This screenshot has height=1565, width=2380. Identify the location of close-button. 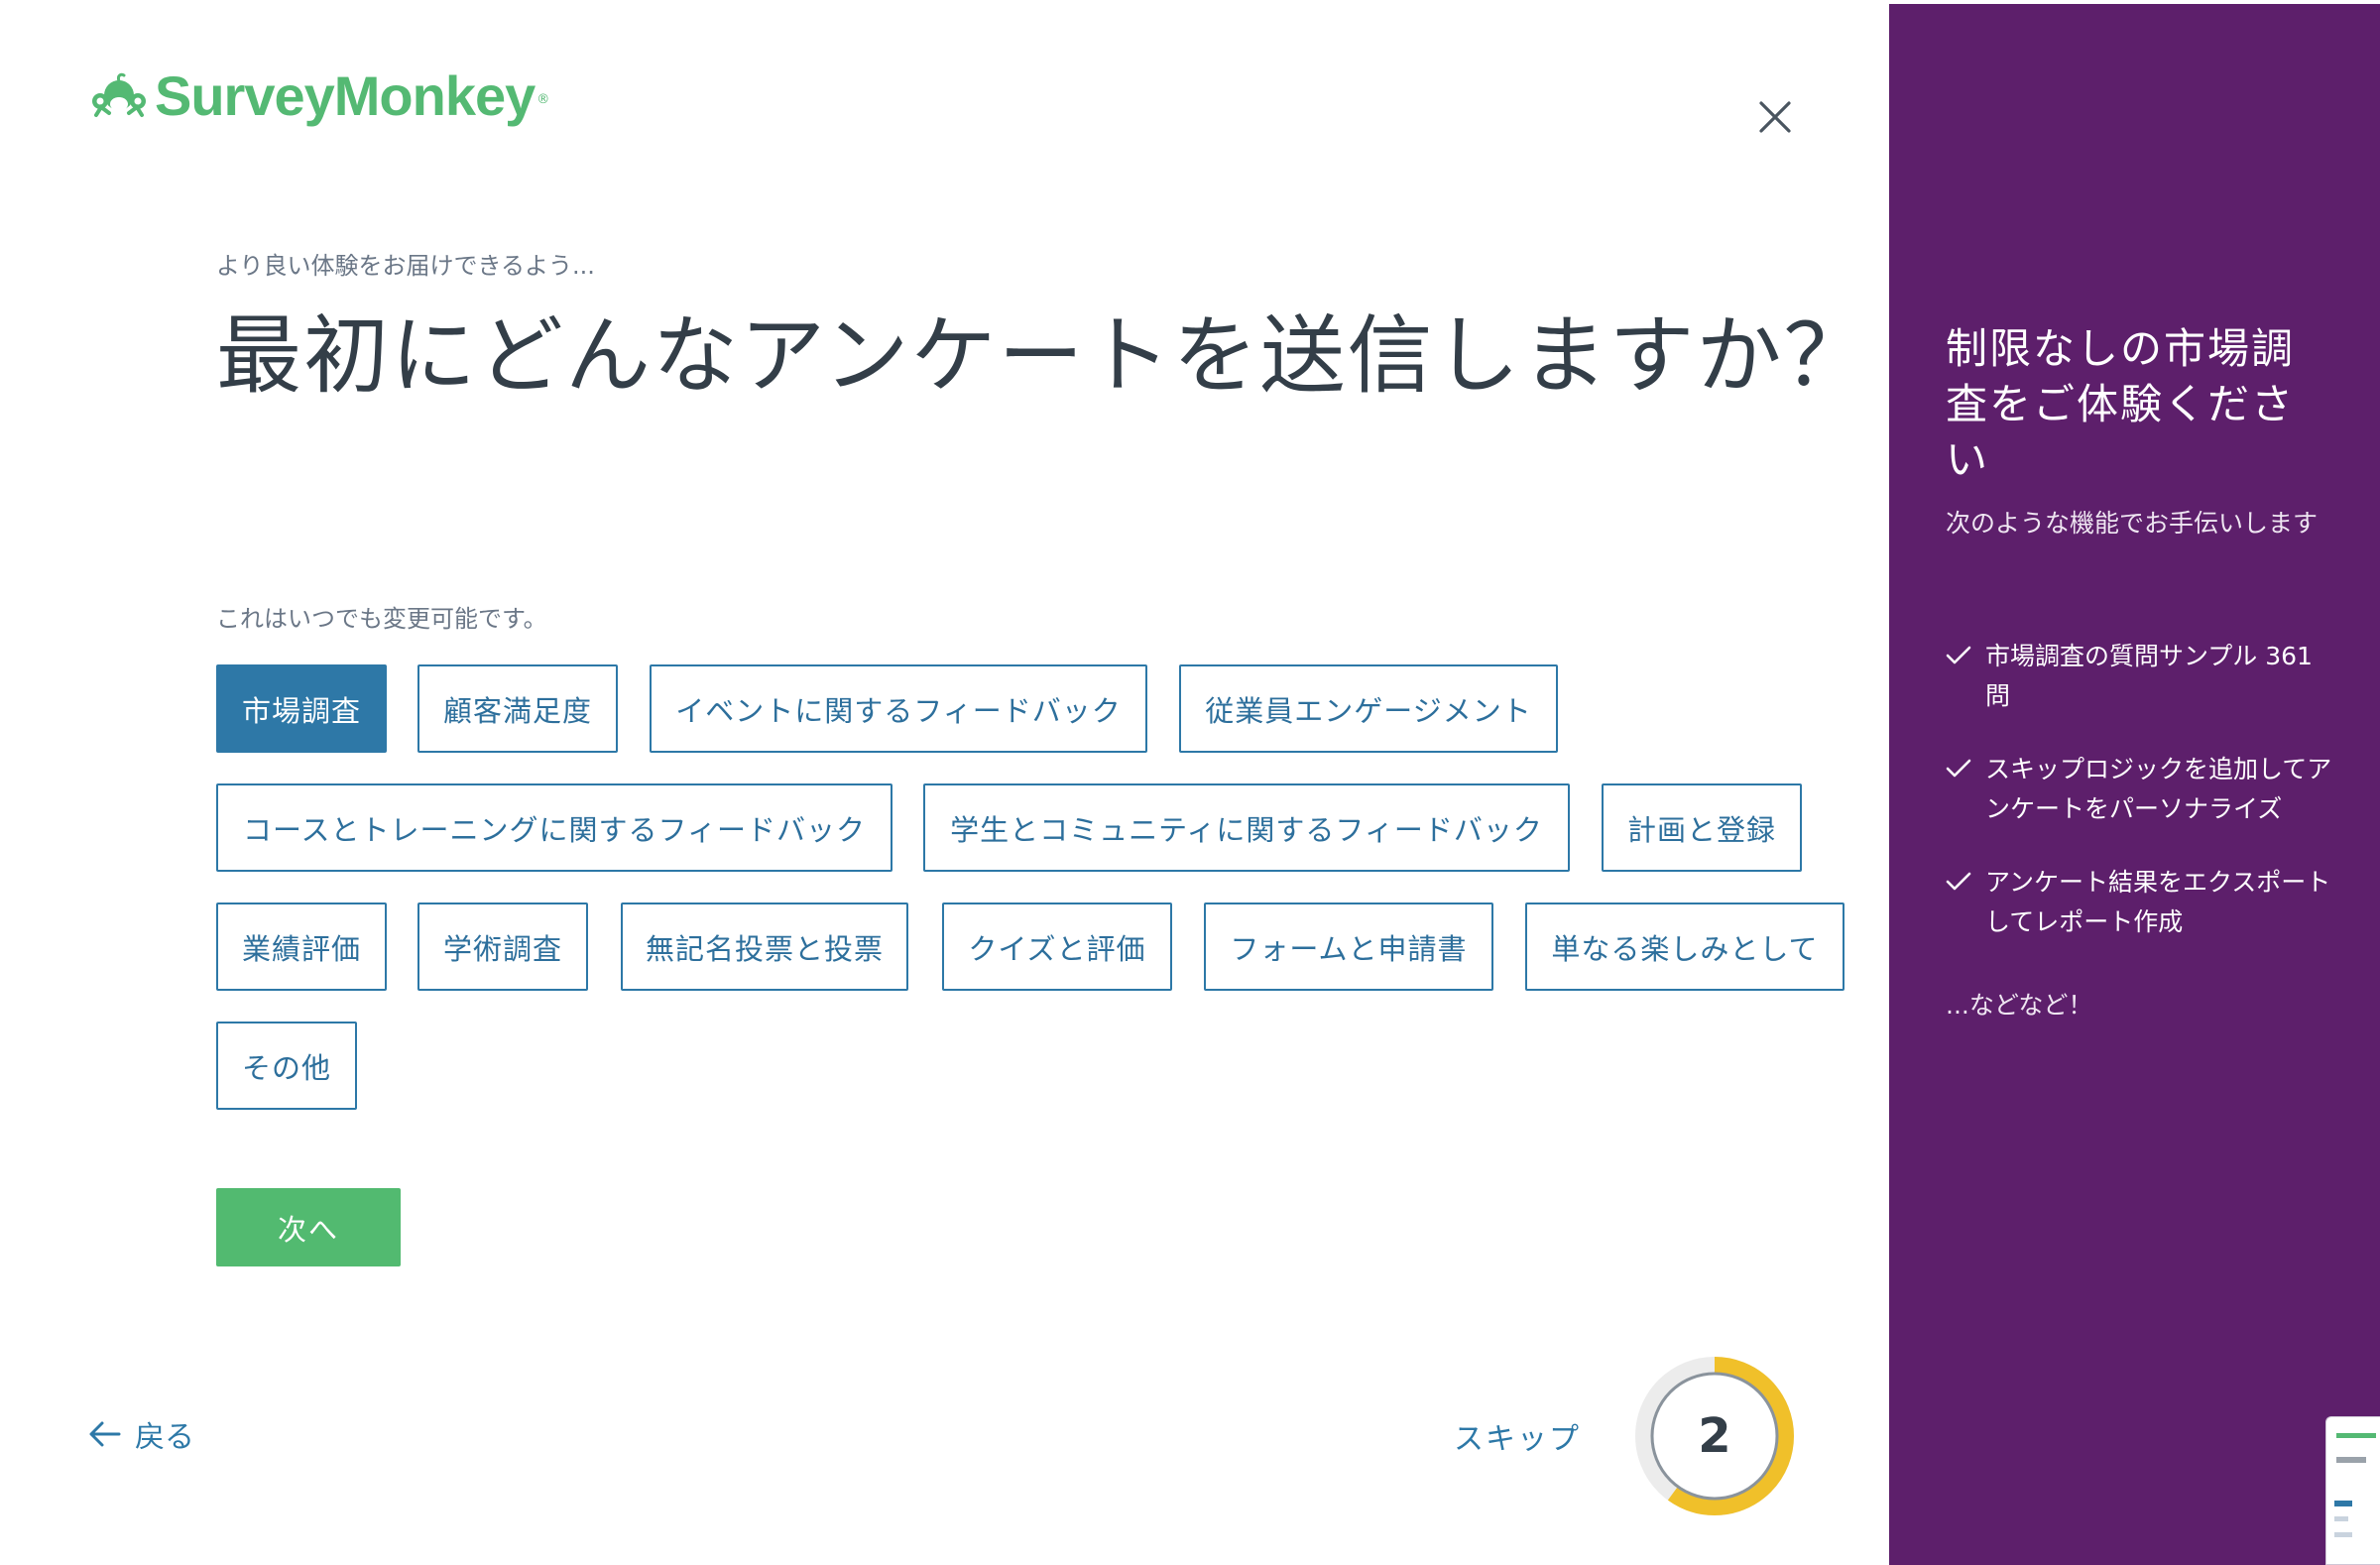
(1775, 117).